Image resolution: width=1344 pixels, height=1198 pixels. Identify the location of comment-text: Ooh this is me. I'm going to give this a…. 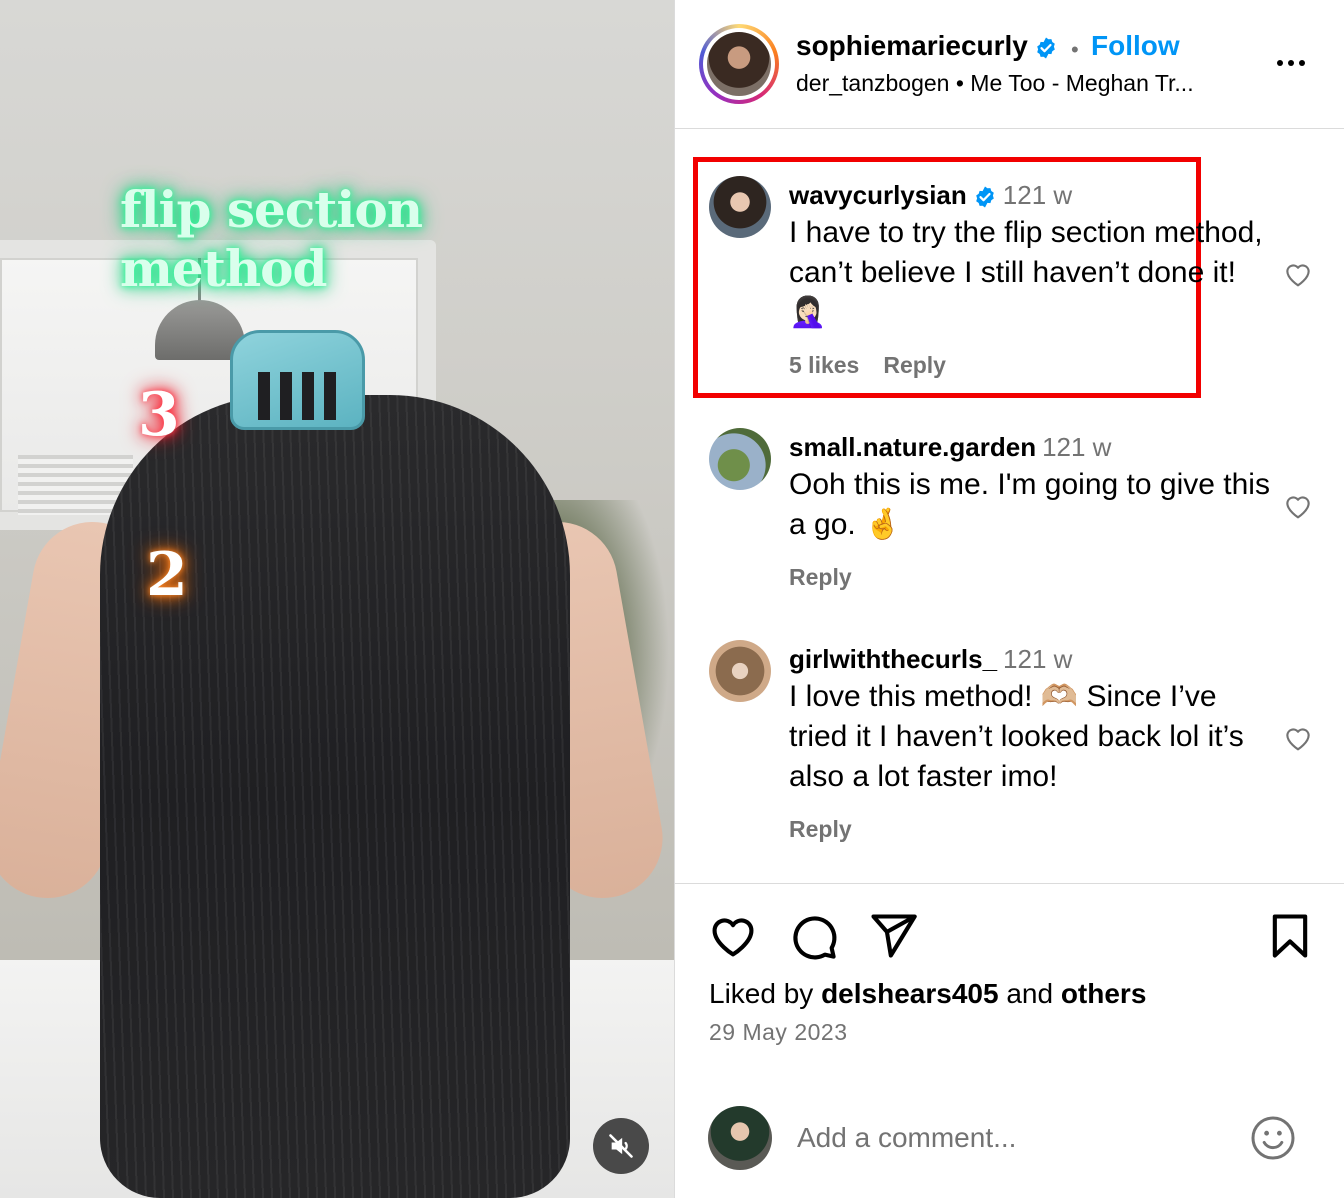
(1029, 504).